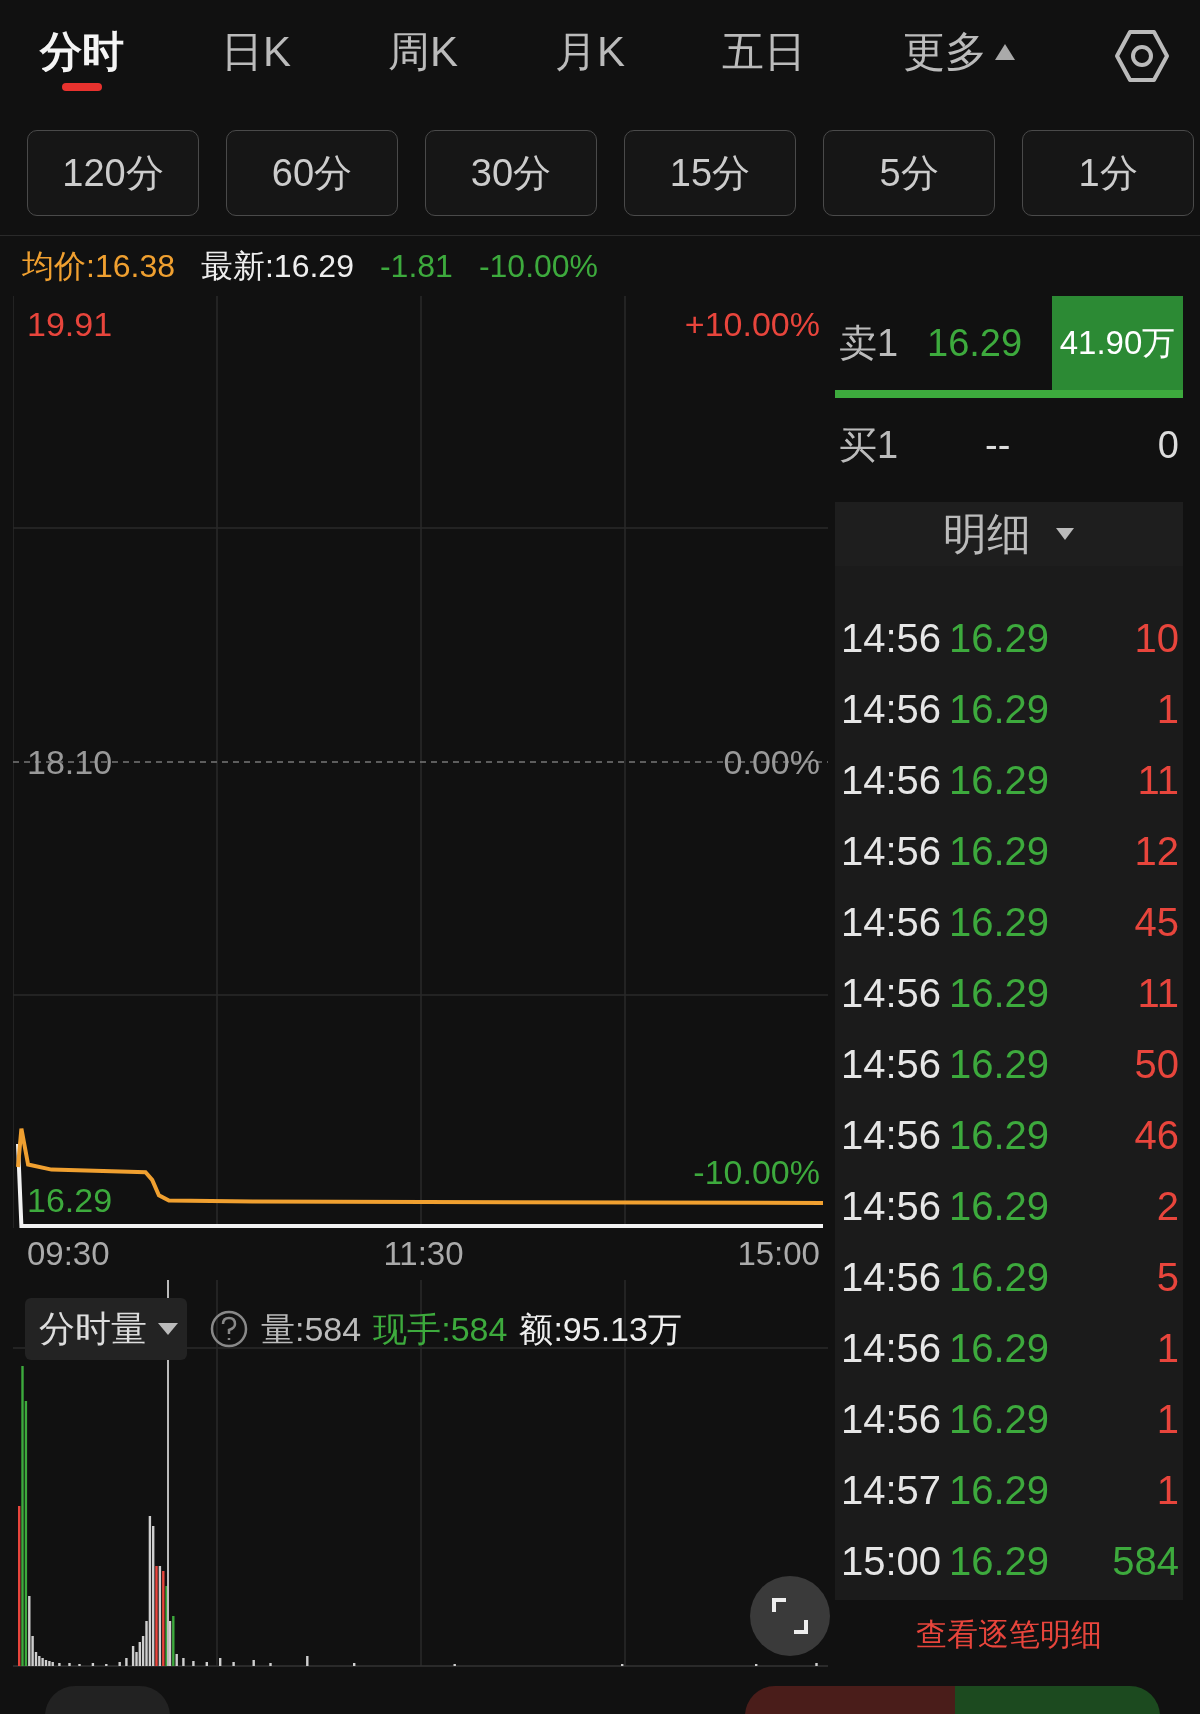 The width and height of the screenshot is (1200, 1714). Describe the element at coordinates (423, 56) in the screenshot. I see `tab: 周K` at that location.